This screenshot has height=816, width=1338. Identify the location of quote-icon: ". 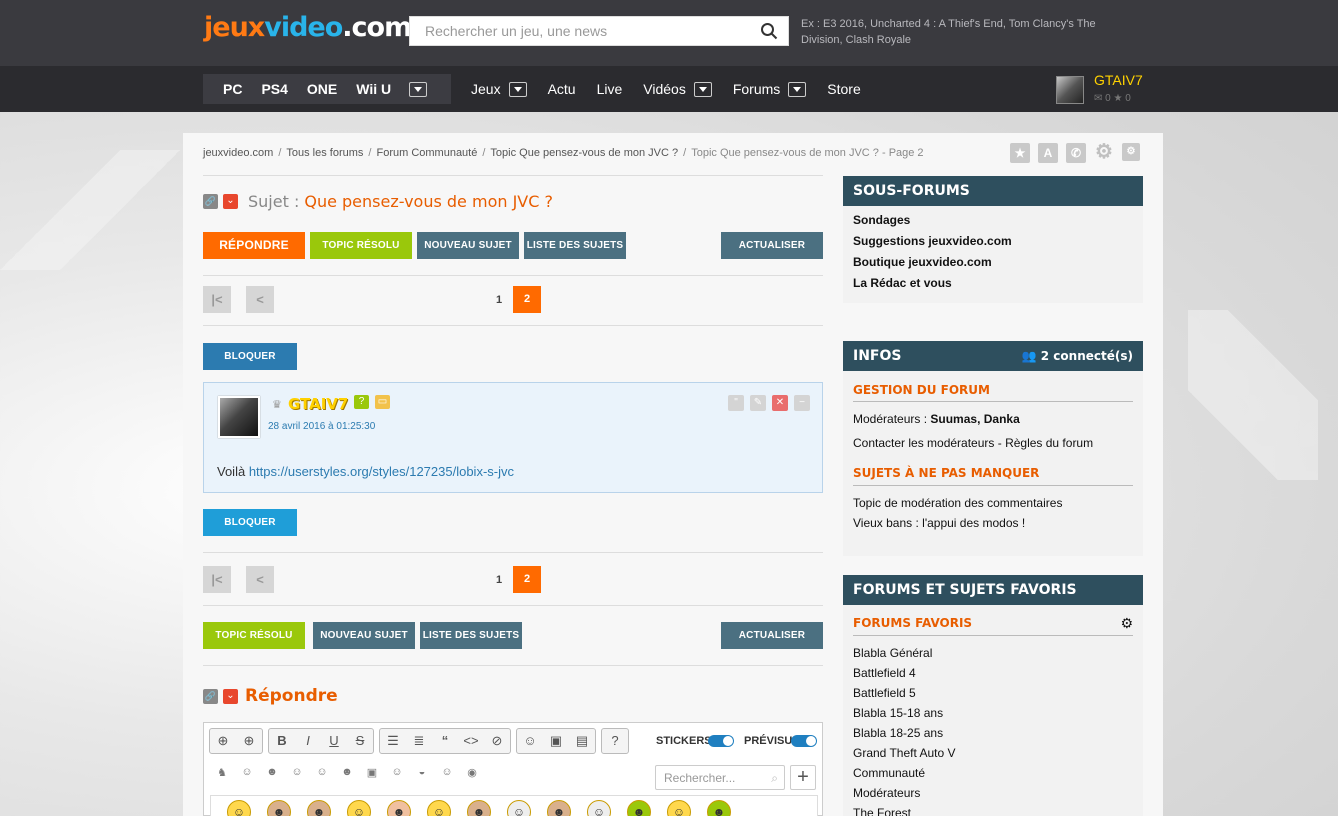
(736, 403).